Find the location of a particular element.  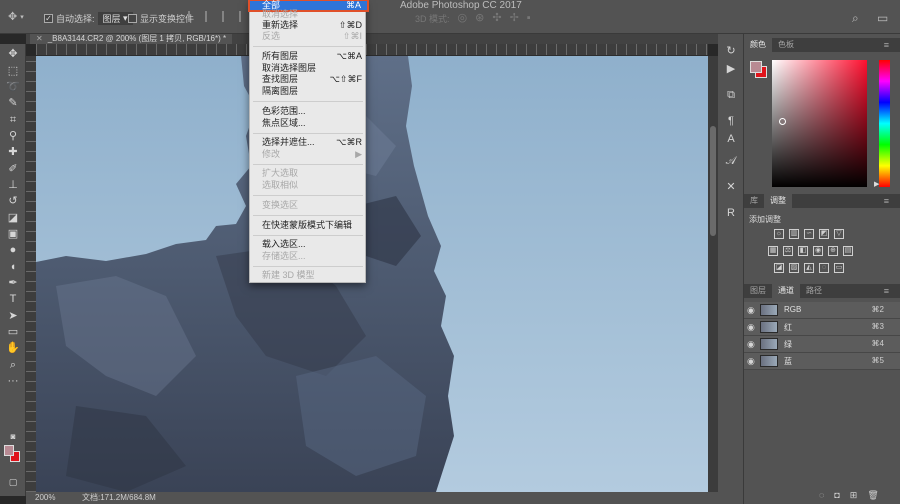

tab-swatches: 色板 is located at coordinates (786, 45).